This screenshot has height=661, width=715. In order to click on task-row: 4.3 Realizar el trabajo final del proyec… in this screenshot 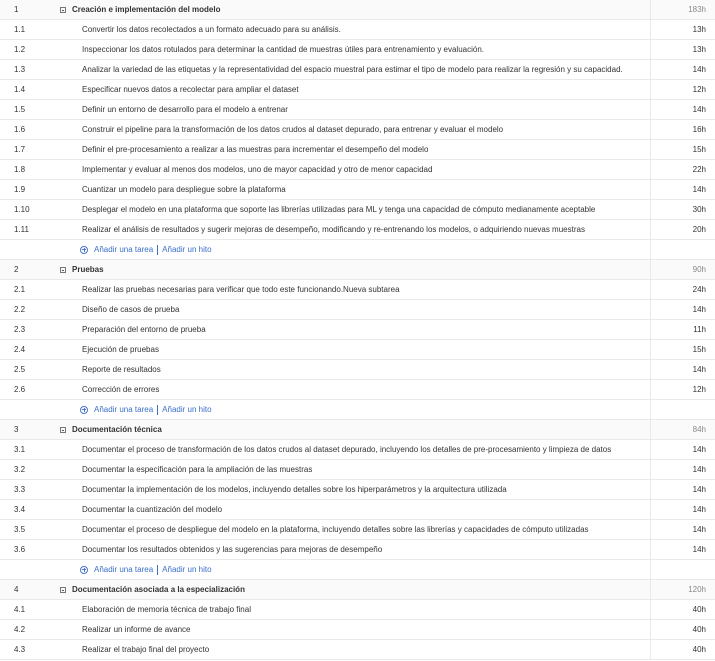, I will do `click(357, 650)`.